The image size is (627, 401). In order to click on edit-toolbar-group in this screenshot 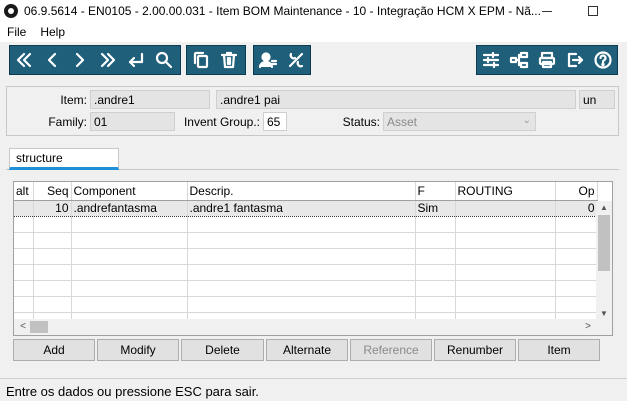, I will do `click(216, 60)`.